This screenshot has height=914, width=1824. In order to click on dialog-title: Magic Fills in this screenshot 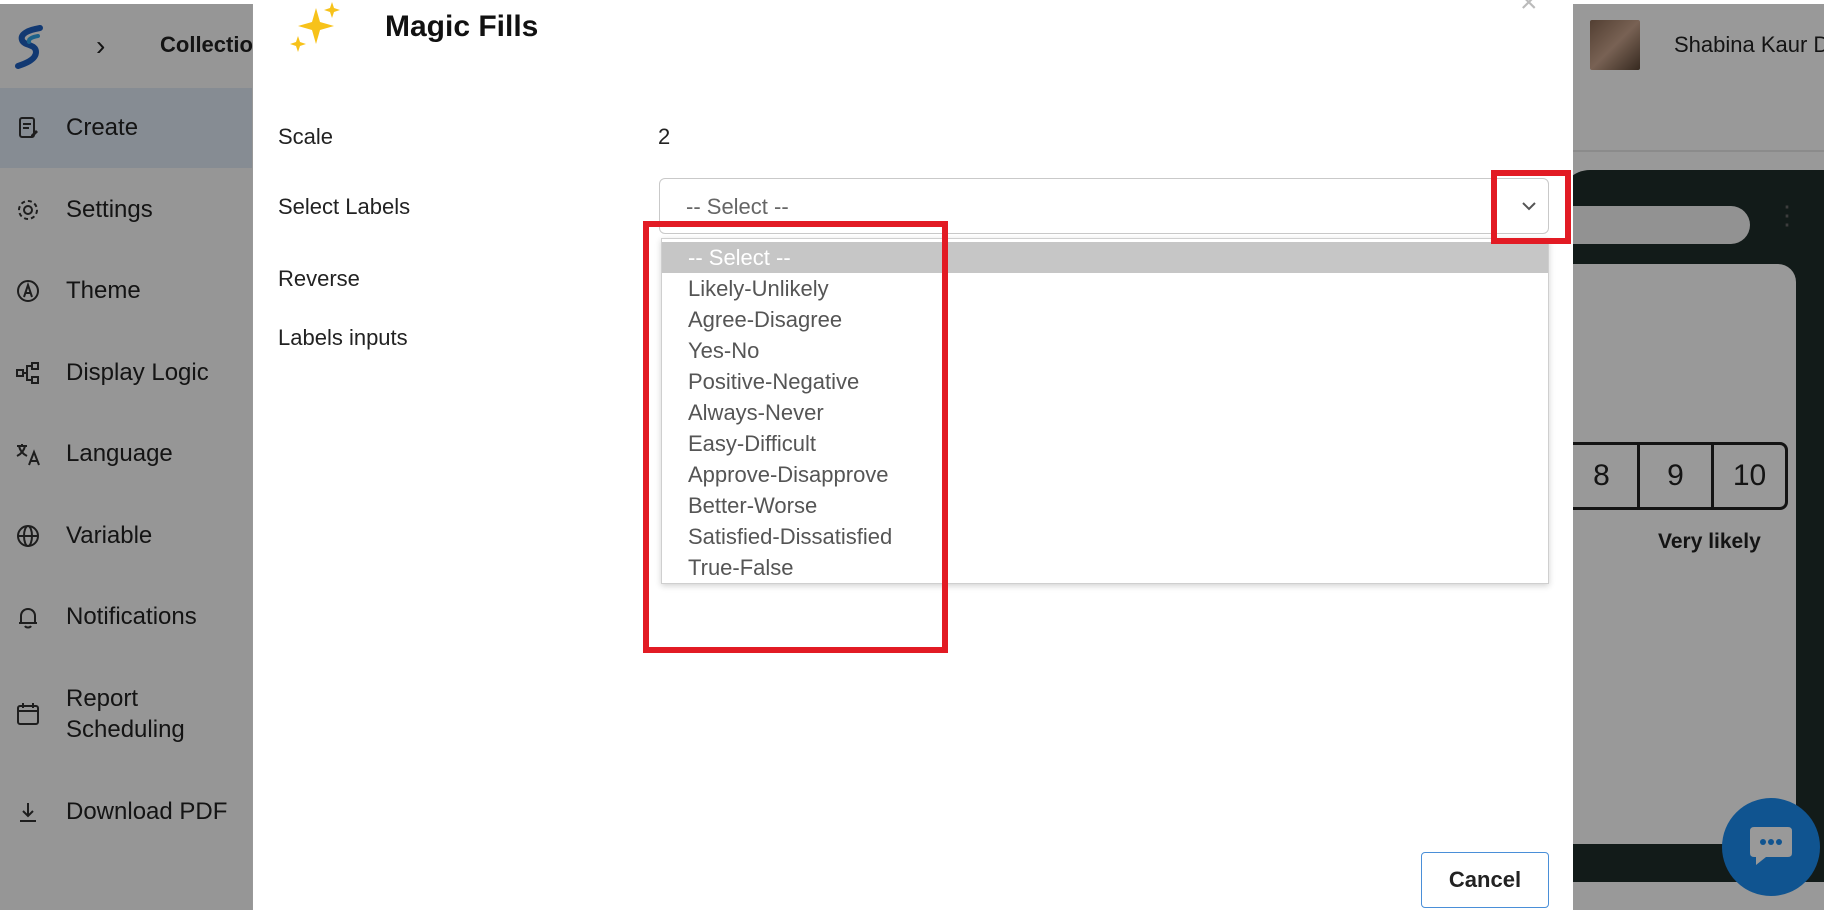, I will do `click(462, 26)`.